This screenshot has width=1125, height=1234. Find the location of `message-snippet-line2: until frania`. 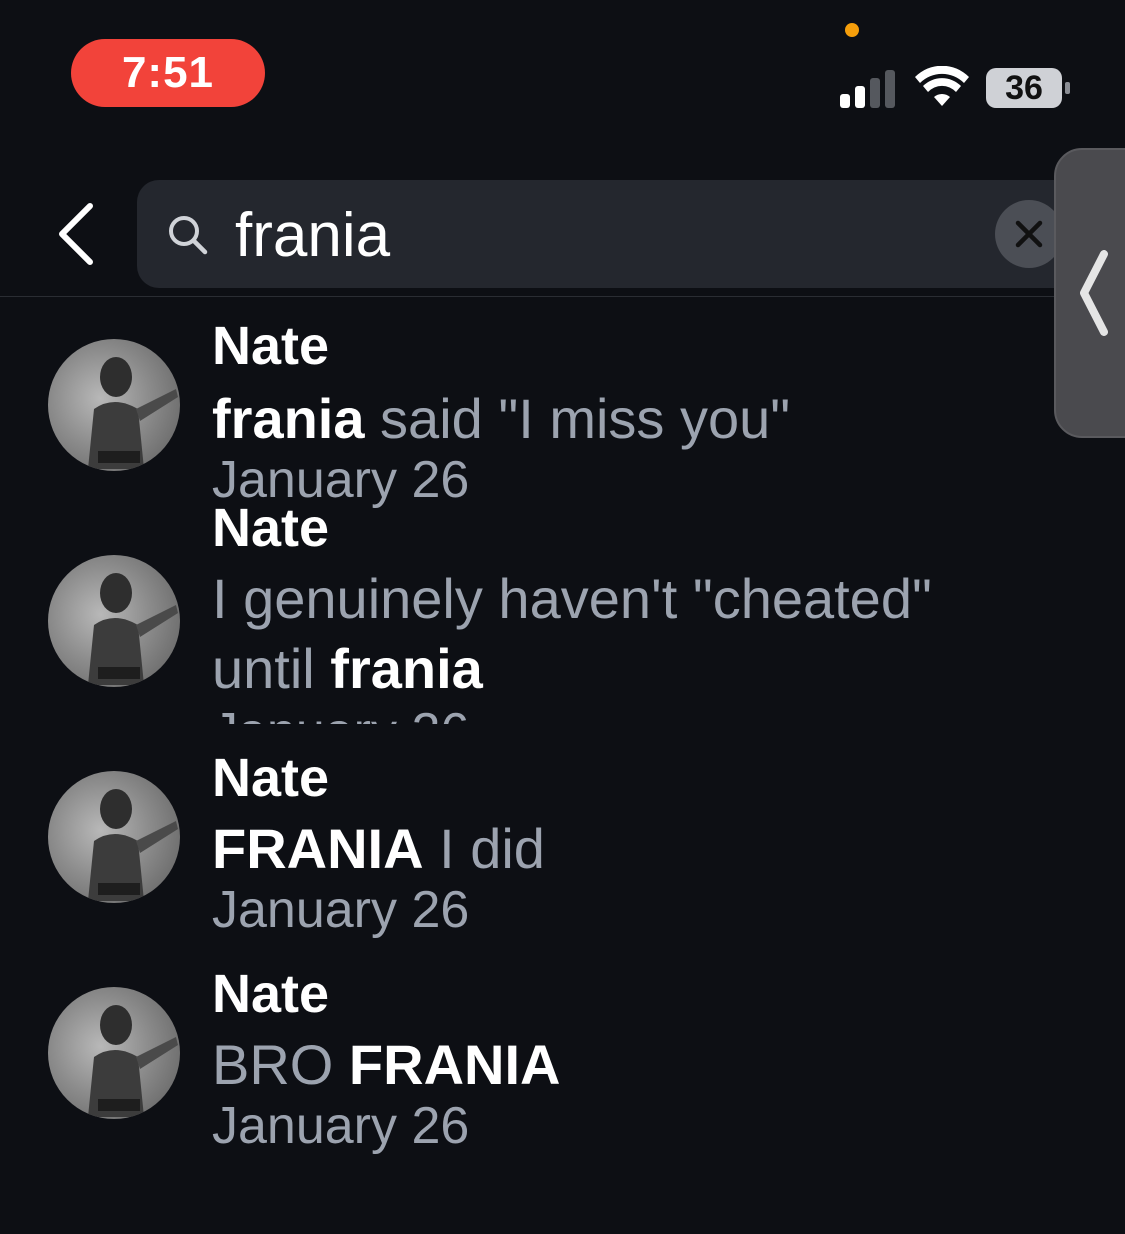

message-snippet-line2: until frania is located at coordinates (347, 669).